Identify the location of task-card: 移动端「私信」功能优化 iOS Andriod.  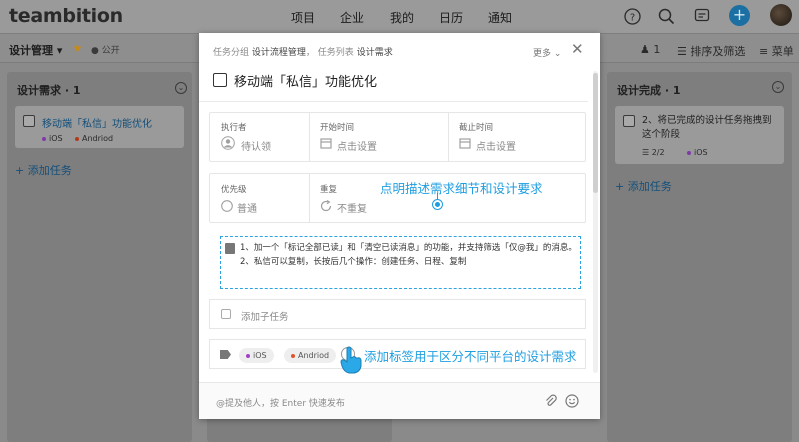
(99, 127).